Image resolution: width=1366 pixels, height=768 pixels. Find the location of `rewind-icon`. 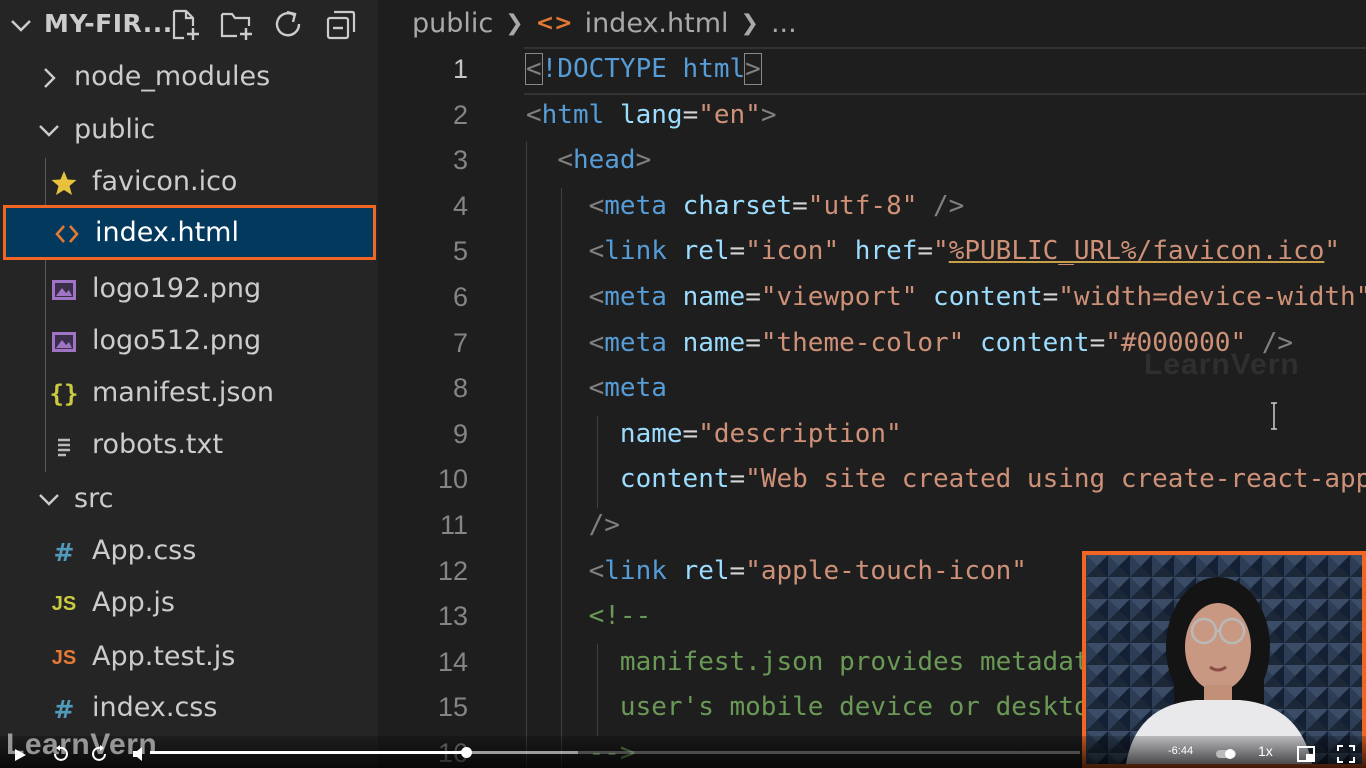

rewind-icon is located at coordinates (60, 754).